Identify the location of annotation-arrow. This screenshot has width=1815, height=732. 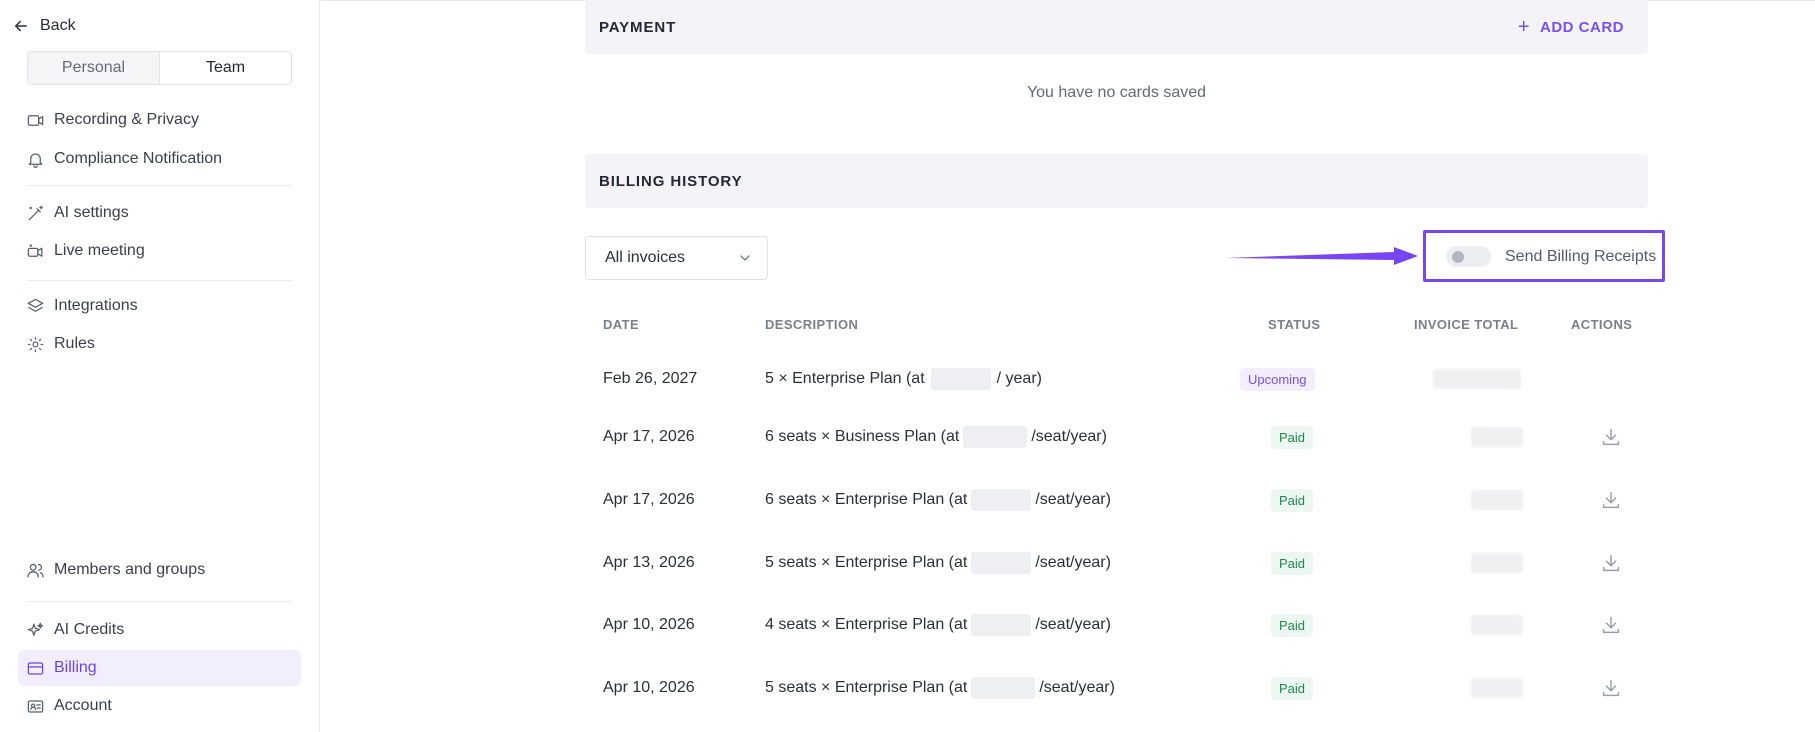
(1321, 256).